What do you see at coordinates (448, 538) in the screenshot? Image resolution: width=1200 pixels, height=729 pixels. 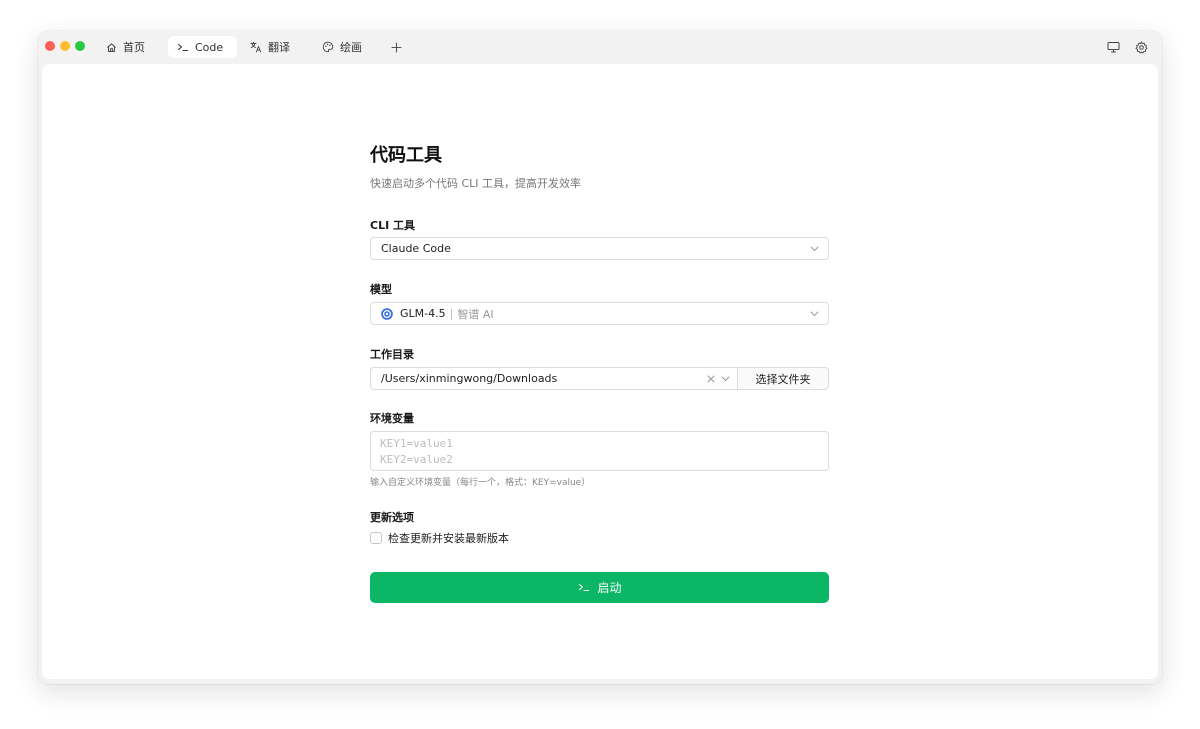 I see `update-checkbox-label: 检查更新并安装最新版本` at bounding box center [448, 538].